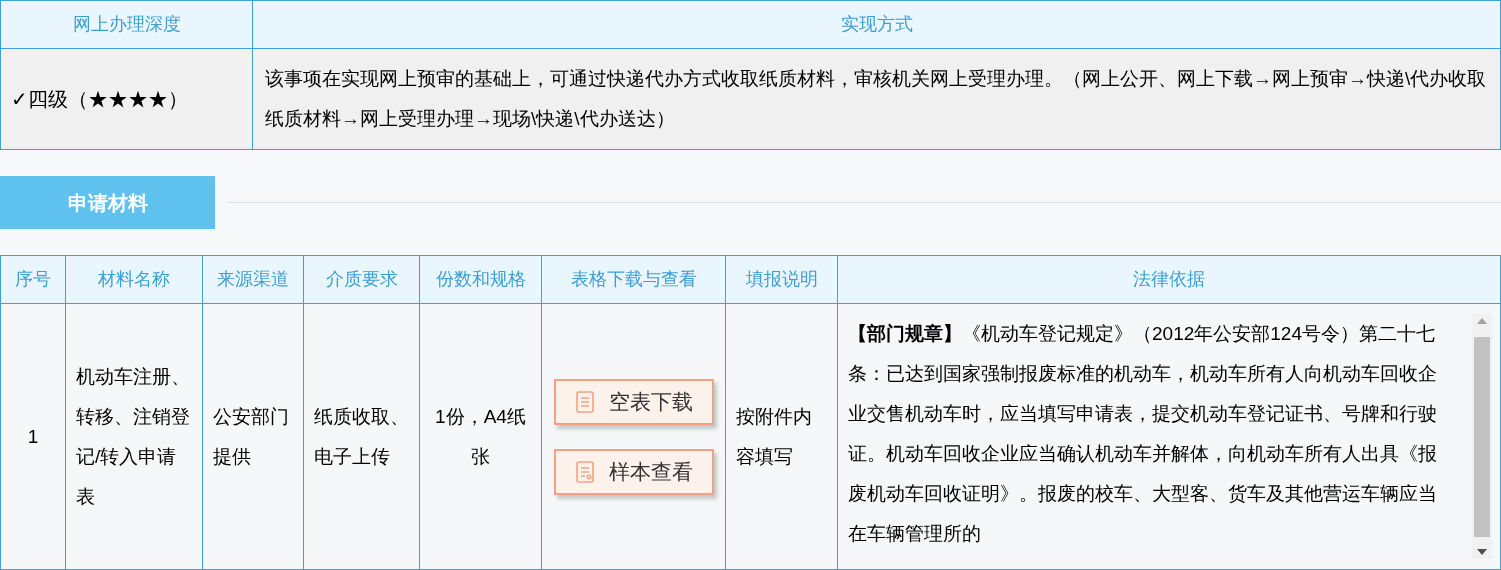 Image resolution: width=1501 pixels, height=570 pixels. Describe the element at coordinates (633, 401) in the screenshot. I see `download-button: 空表下载` at that location.